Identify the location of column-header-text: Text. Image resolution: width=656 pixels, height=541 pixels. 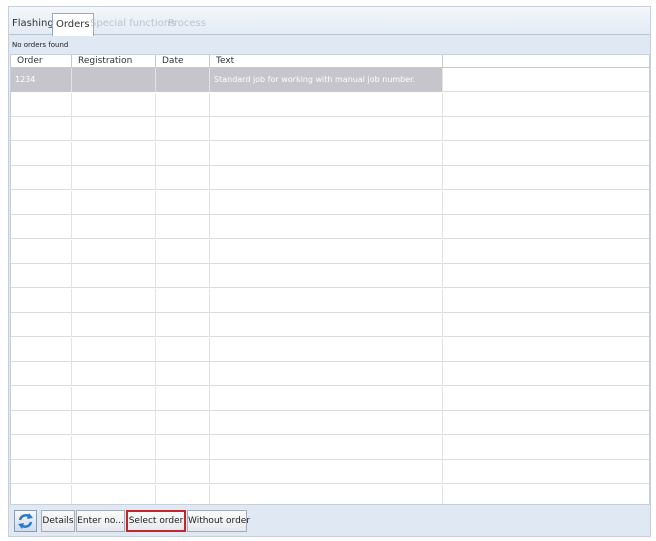
(326, 61).